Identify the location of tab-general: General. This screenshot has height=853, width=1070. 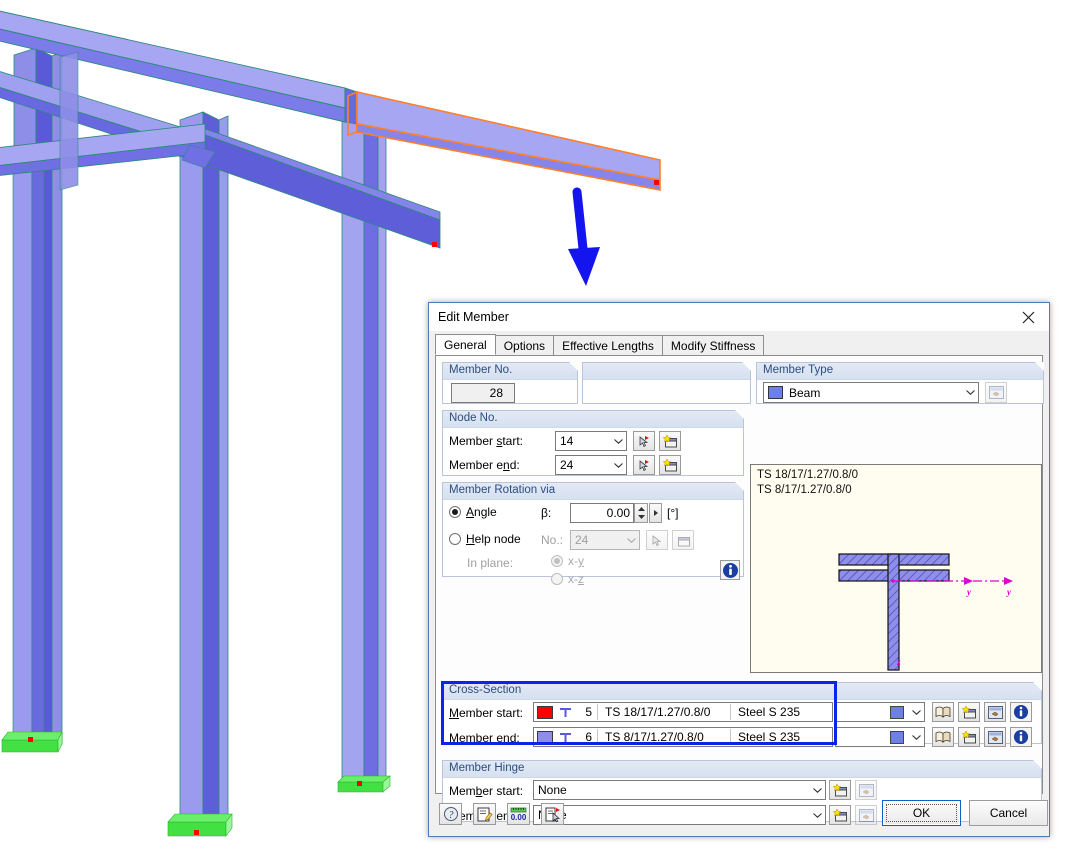
(465, 344).